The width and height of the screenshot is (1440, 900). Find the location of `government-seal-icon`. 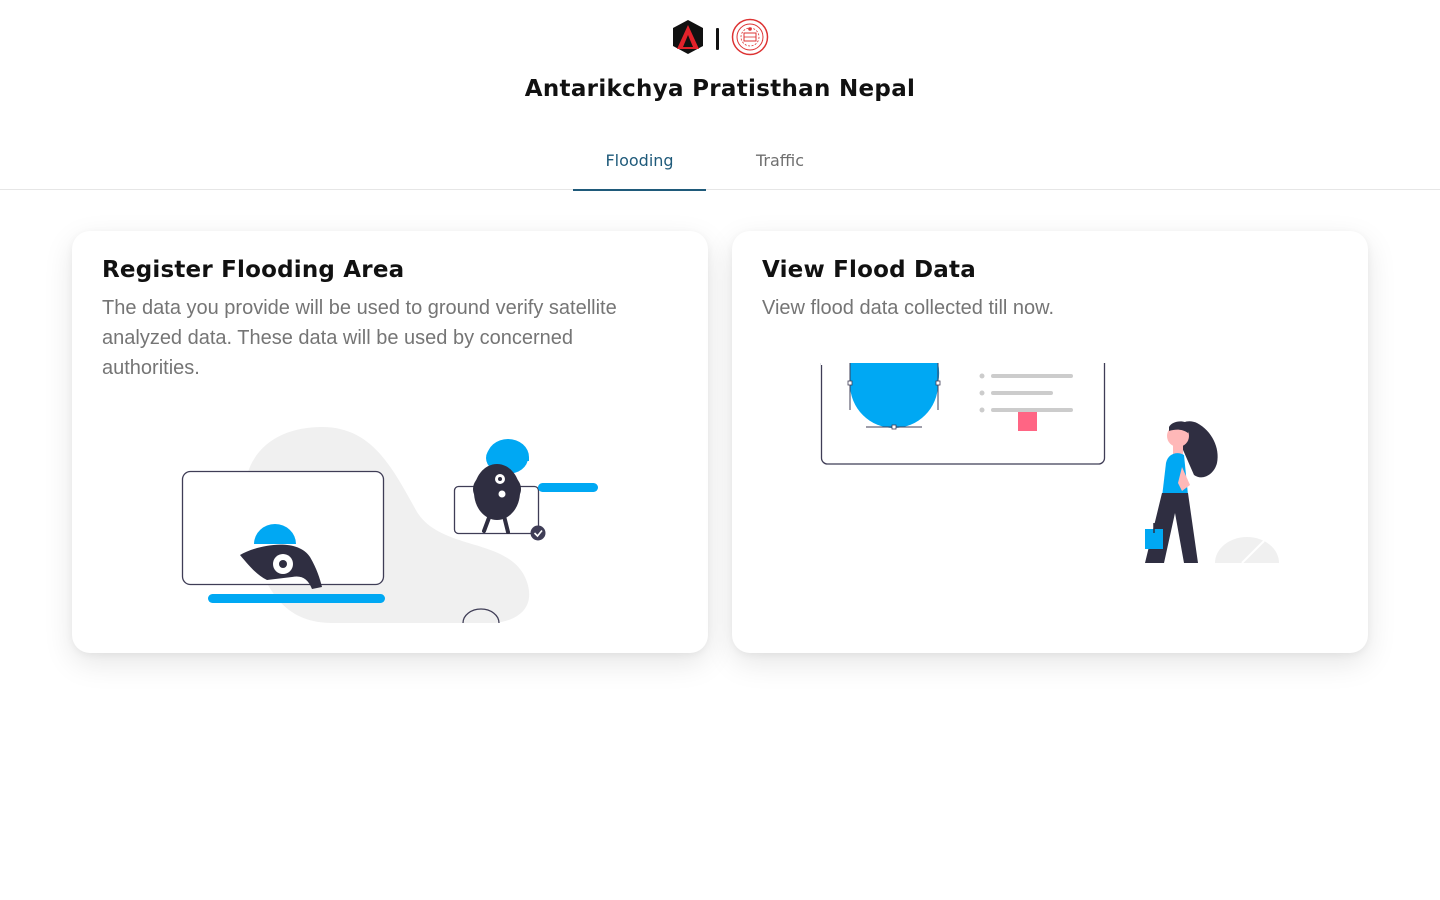

government-seal-icon is located at coordinates (750, 39).